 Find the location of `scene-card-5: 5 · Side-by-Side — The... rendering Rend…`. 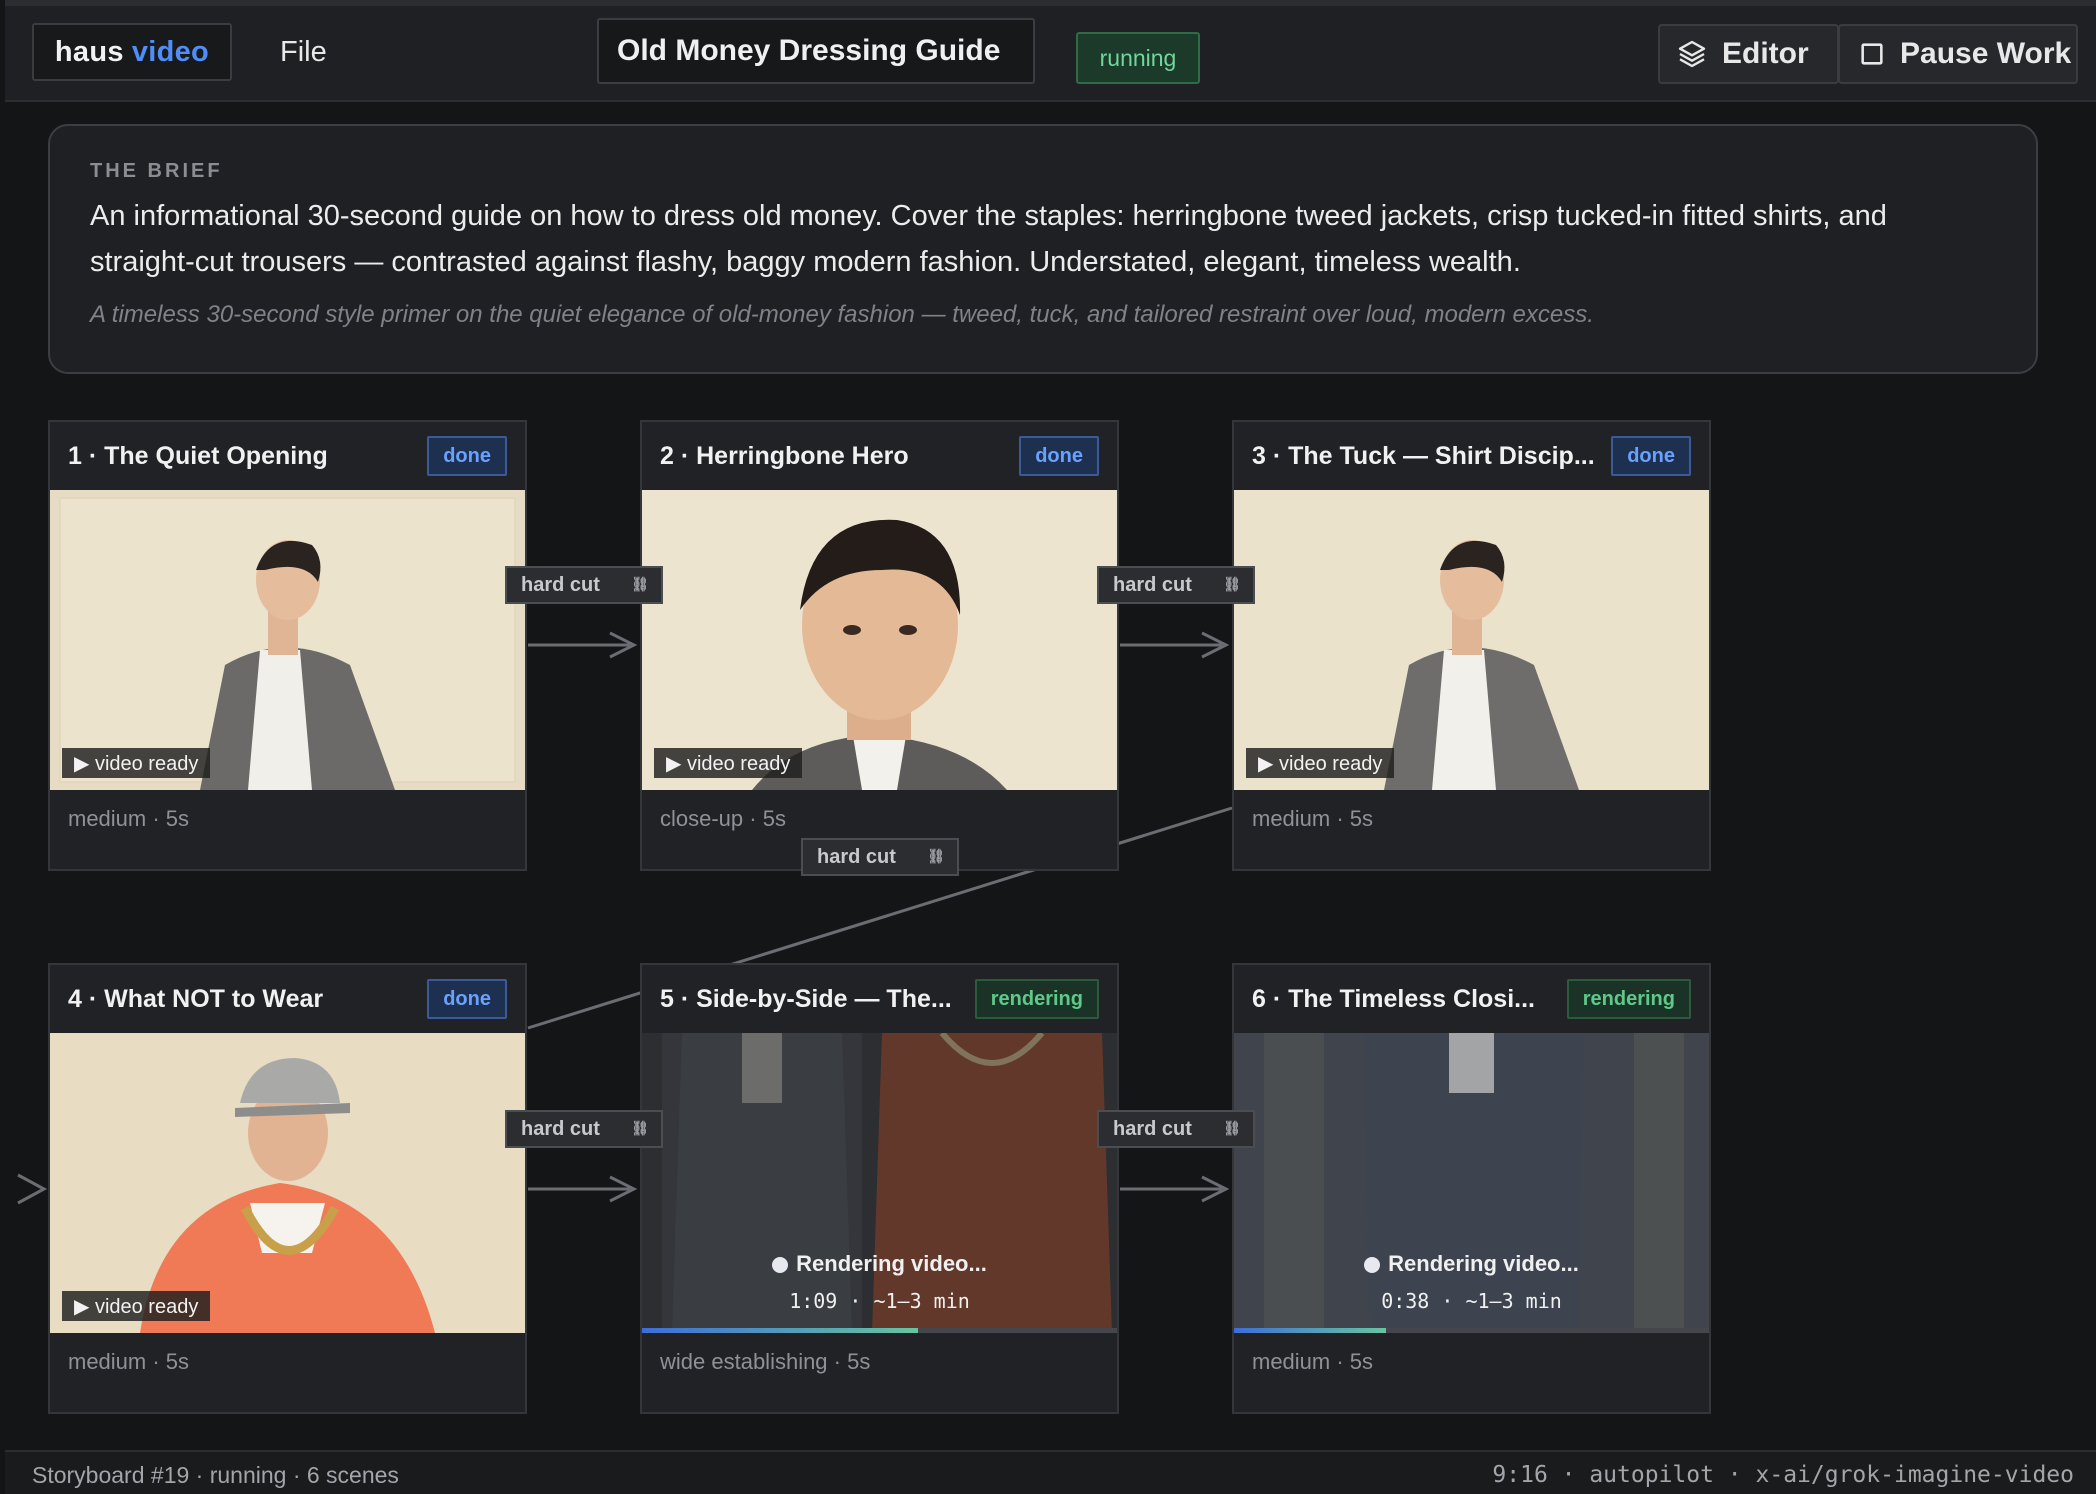

scene-card-5: 5 · Side-by-Side — The... rendering Rend… is located at coordinates (879, 1188).